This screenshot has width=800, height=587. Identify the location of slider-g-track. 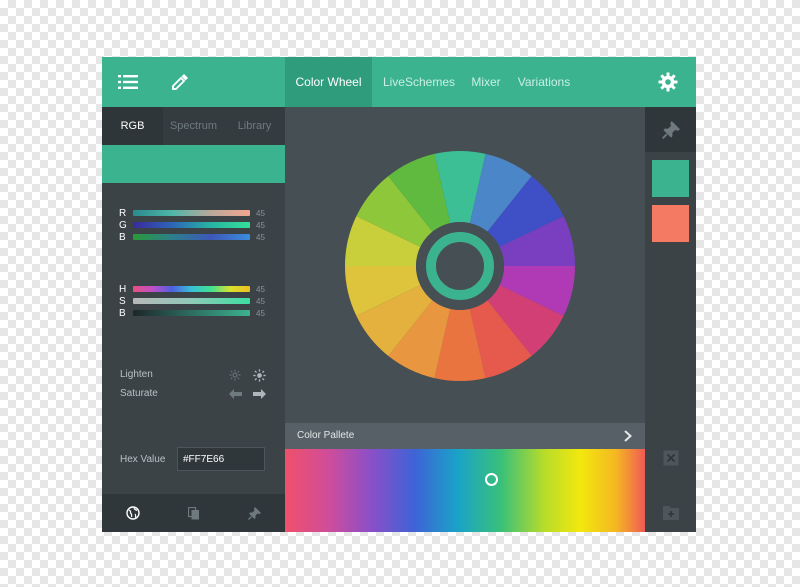
(191, 225).